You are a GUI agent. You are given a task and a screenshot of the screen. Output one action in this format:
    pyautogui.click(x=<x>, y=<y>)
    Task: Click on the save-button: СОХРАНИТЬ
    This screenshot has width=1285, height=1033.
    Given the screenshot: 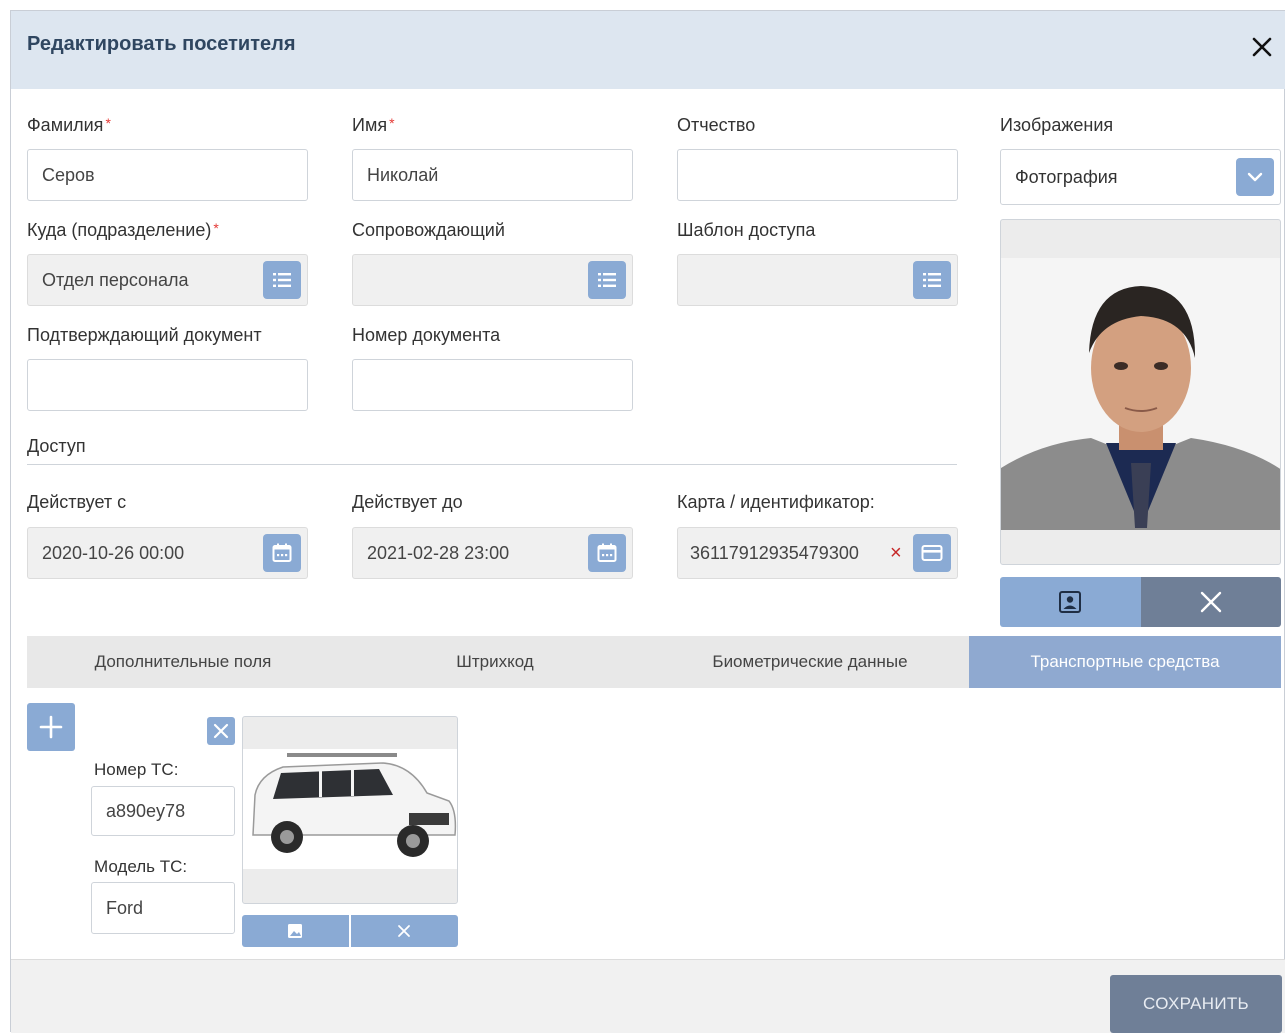 What is the action you would take?
    pyautogui.click(x=1196, y=1004)
    